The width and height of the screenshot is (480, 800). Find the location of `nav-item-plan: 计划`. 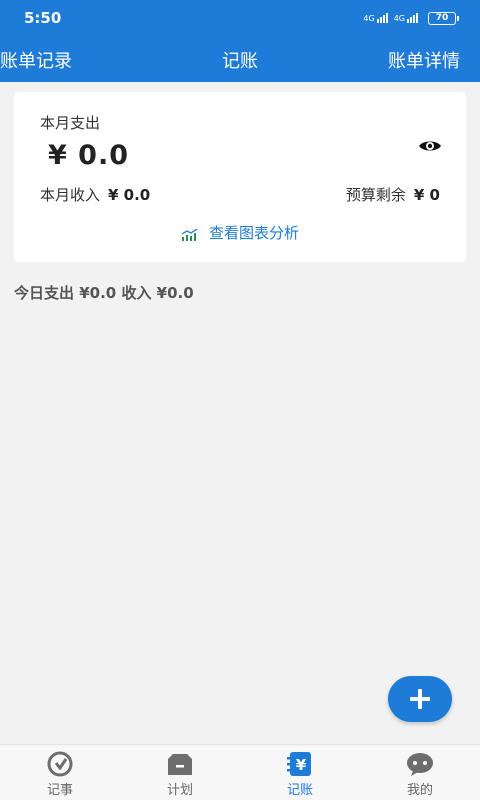

nav-item-plan: 计划 is located at coordinates (180, 772).